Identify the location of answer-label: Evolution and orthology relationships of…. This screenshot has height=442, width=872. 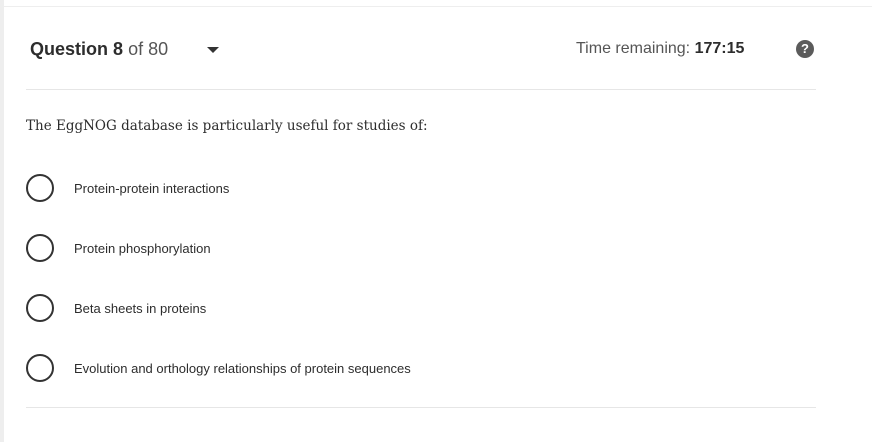
(242, 368).